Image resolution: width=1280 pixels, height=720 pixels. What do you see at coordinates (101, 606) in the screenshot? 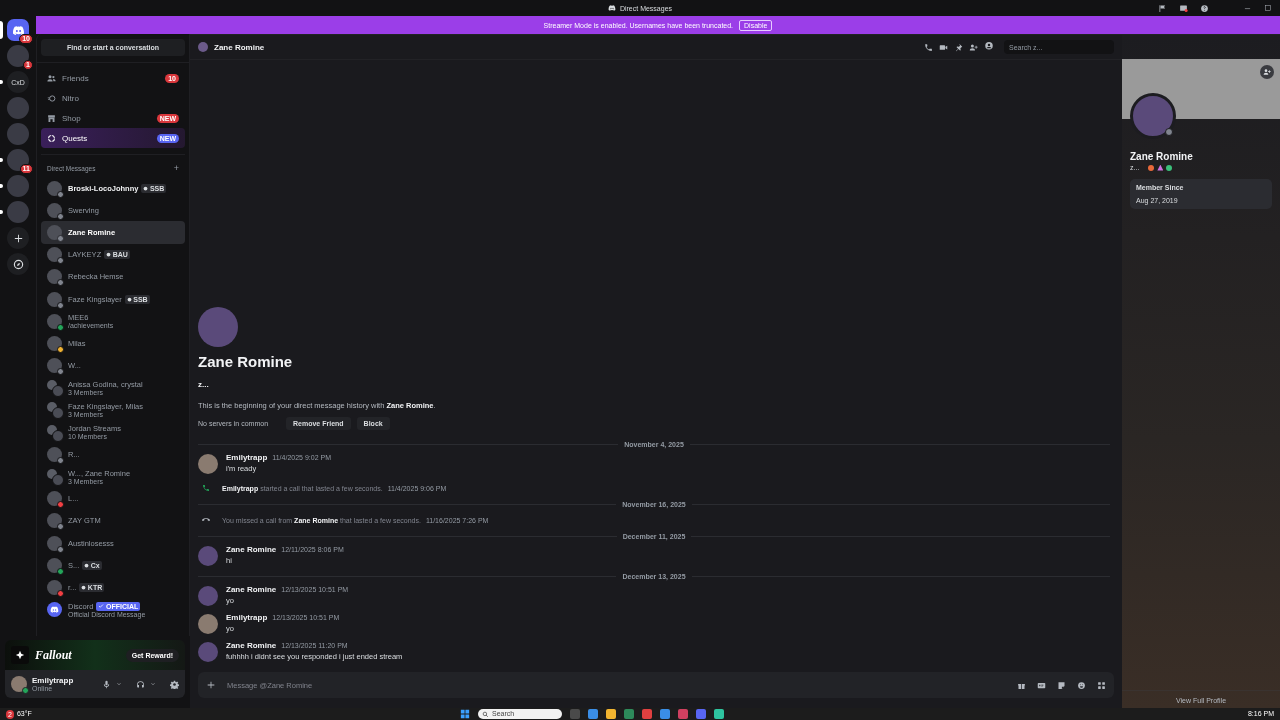
I see `check-icon` at bounding box center [101, 606].